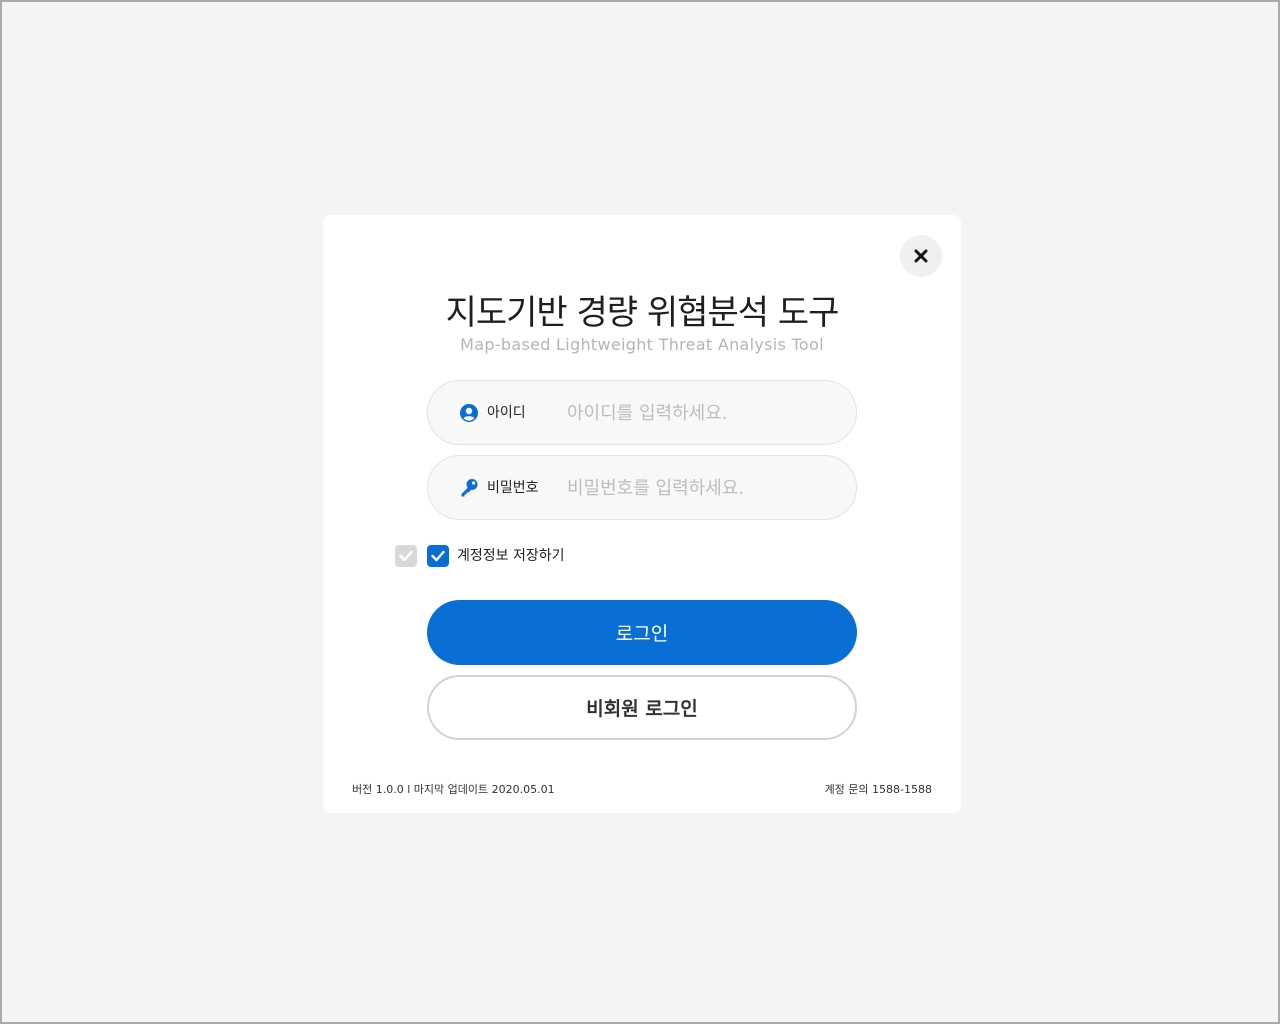  I want to click on contact-info: 계정 문의 1588-1588, so click(878, 789).